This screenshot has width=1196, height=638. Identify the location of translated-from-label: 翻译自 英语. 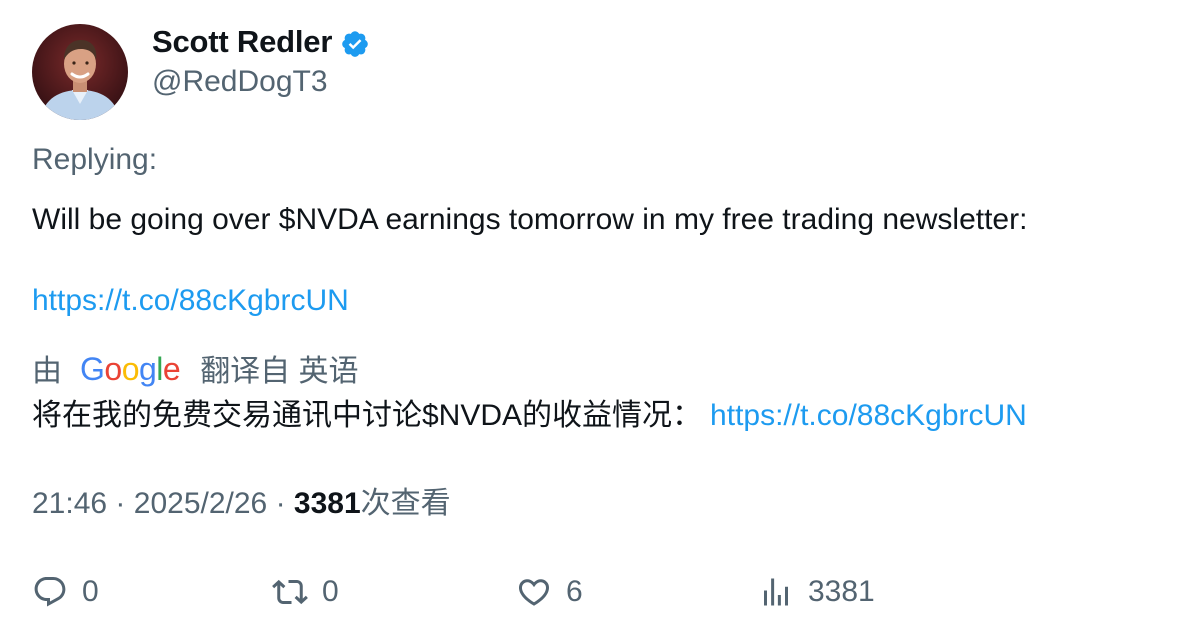
(279, 368).